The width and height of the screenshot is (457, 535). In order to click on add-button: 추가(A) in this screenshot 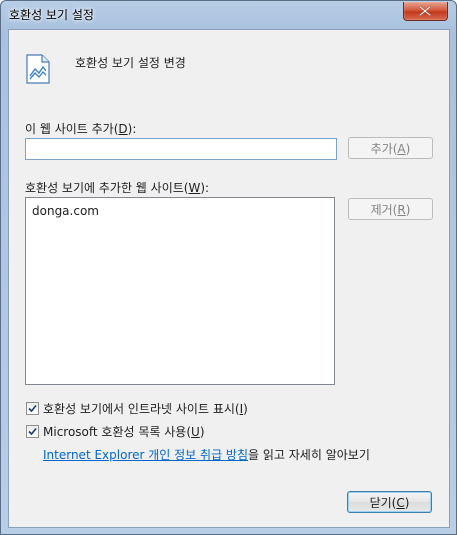, I will do `click(390, 148)`.